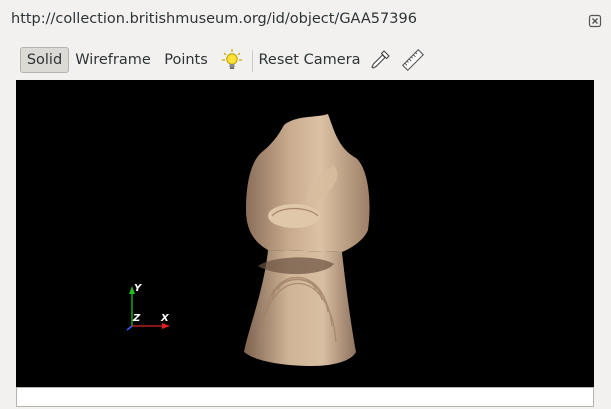  I want to click on eyedropper-icon, so click(380, 59).